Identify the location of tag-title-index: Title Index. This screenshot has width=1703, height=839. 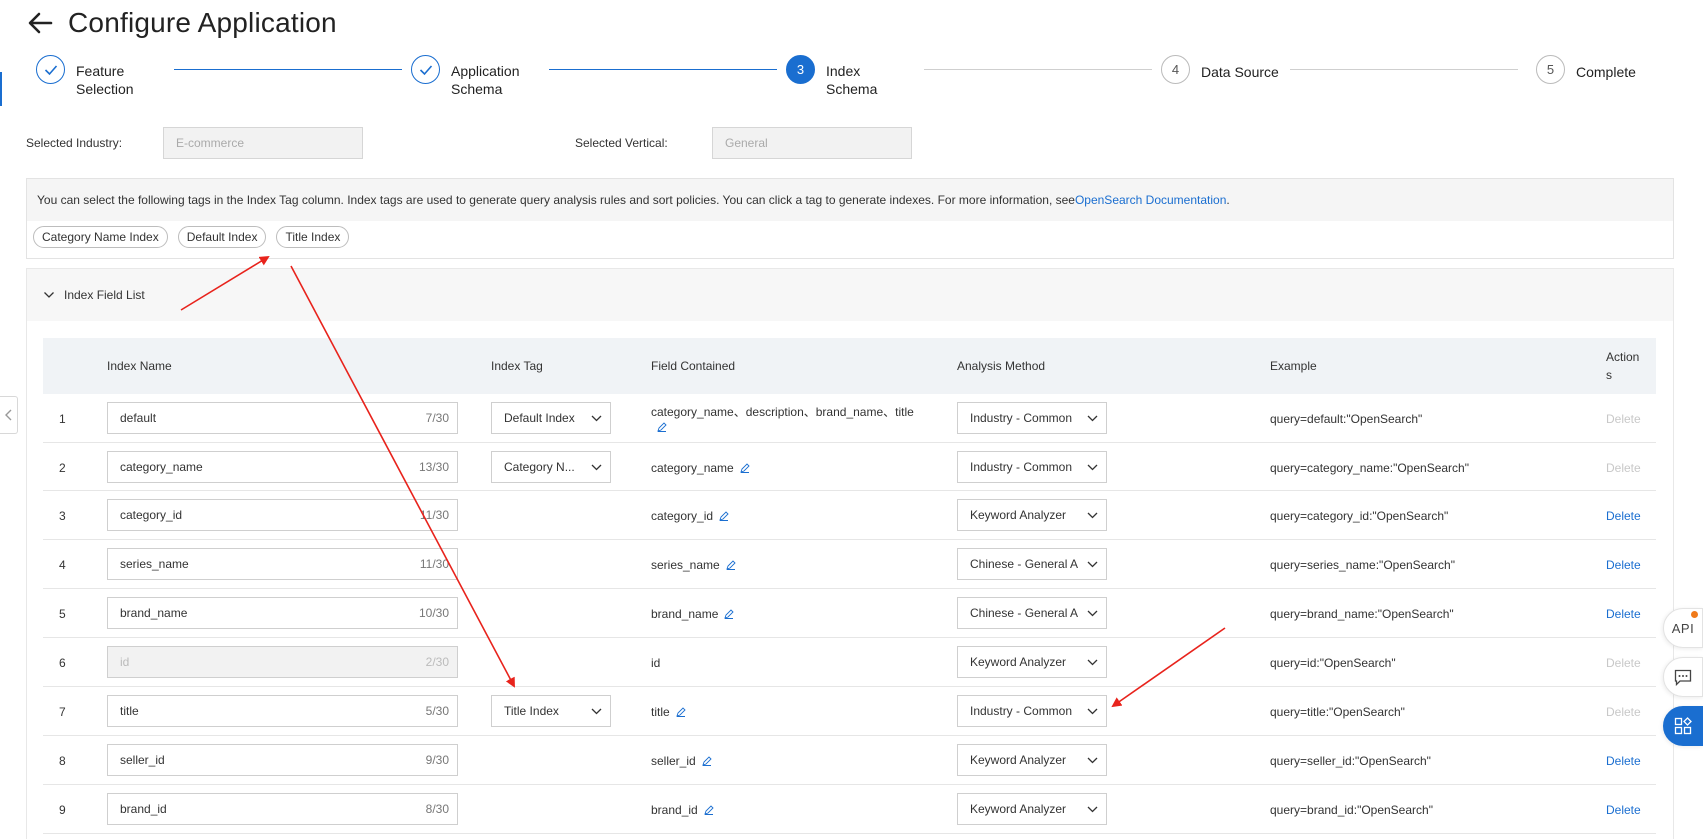
(313, 237).